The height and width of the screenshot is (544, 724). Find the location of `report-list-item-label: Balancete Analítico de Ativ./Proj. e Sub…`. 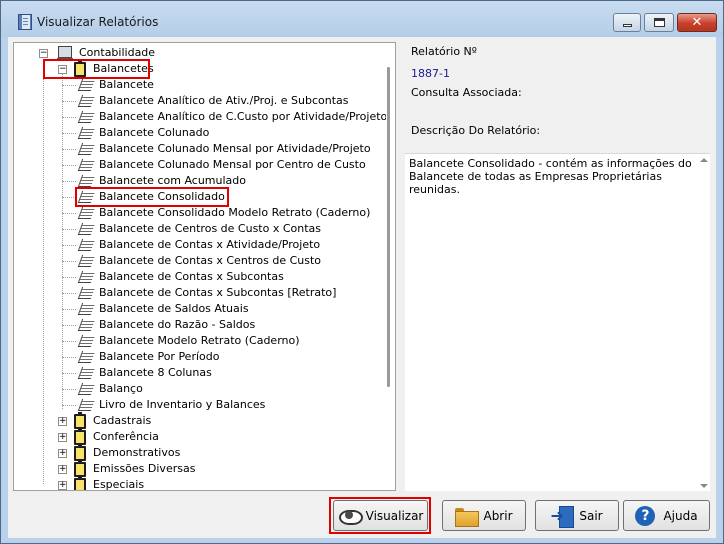

report-list-item-label: Balancete Analítico de Ativ./Proj. e Sub… is located at coordinates (224, 100).